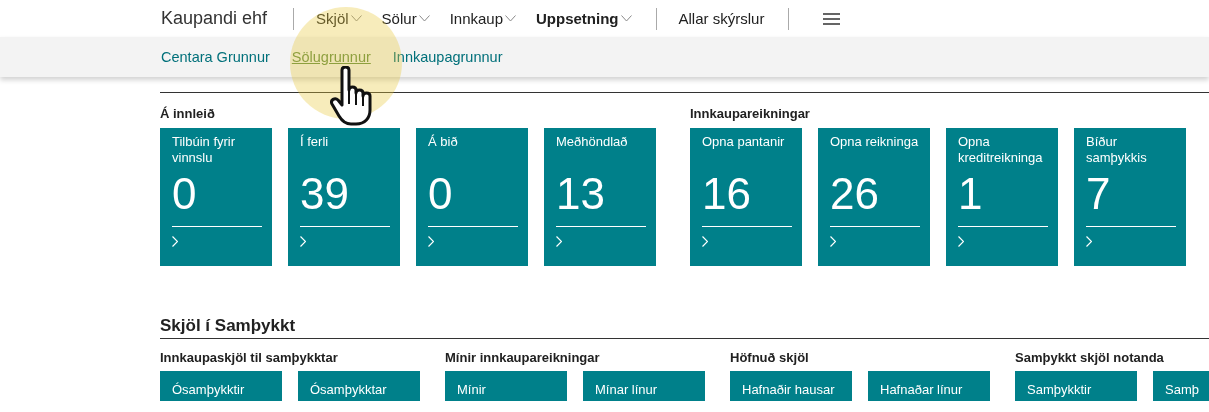 This screenshot has height=412, width=1209. What do you see at coordinates (1002, 197) in the screenshot?
I see `cue-tile: Opna kreditreikninga 1` at bounding box center [1002, 197].